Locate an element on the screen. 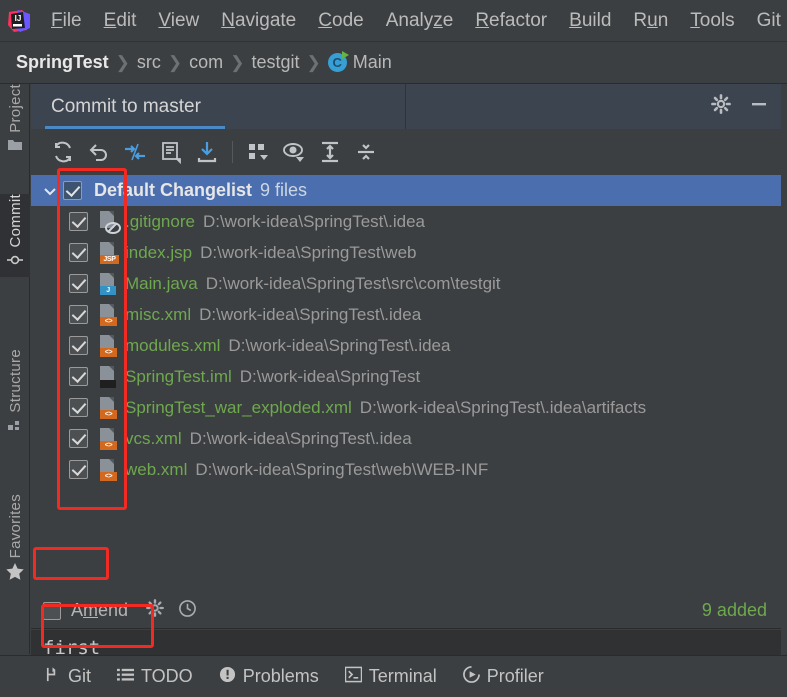 The width and height of the screenshot is (787, 697). status-bar-item-terminal: Terminal is located at coordinates (390, 677).